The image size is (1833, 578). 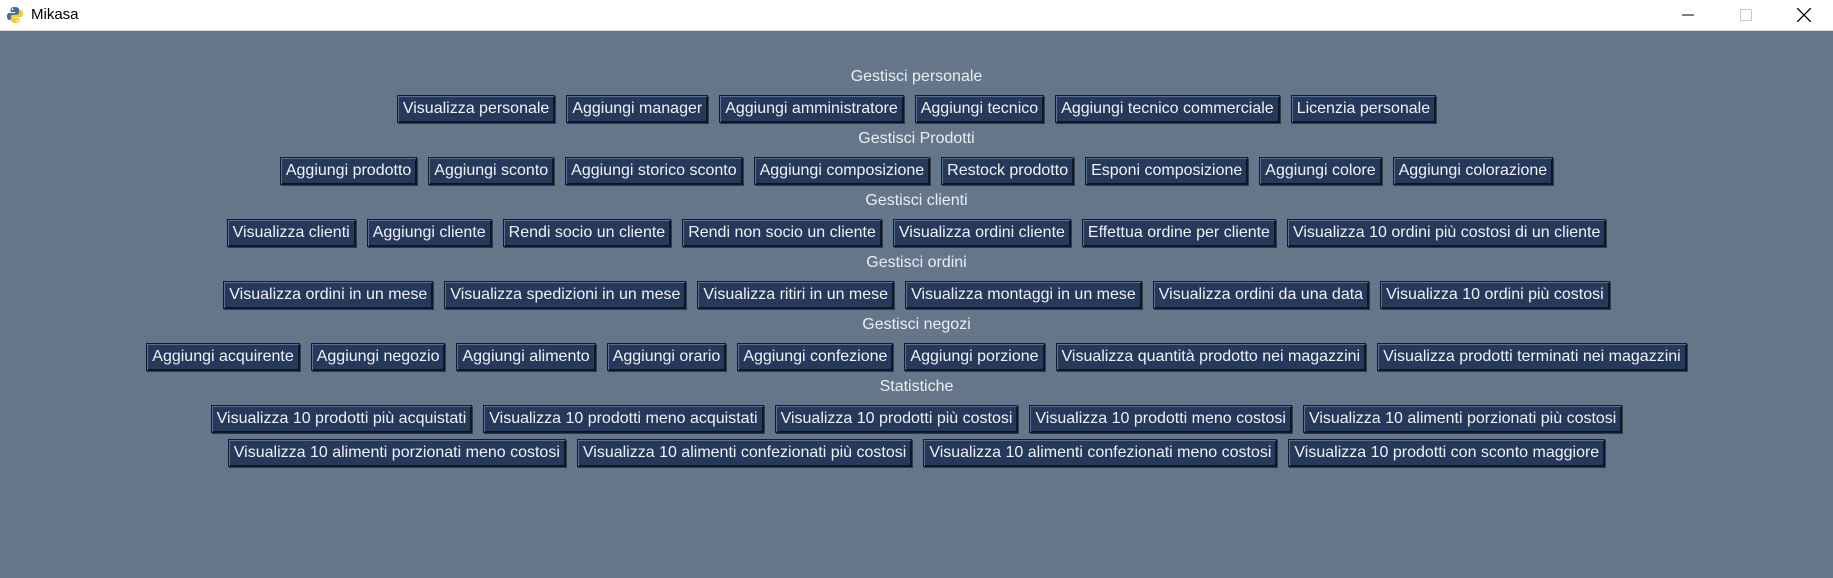 What do you see at coordinates (1167, 109) in the screenshot?
I see `aggiungi-tecnico-commerciale-button: Aggiungi tecnico commerciale` at bounding box center [1167, 109].